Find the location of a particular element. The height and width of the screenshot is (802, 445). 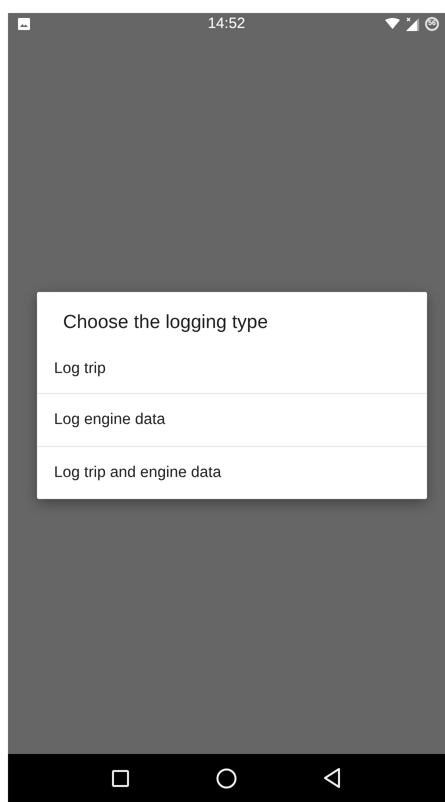

option-item: Log trip is located at coordinates (232, 371).